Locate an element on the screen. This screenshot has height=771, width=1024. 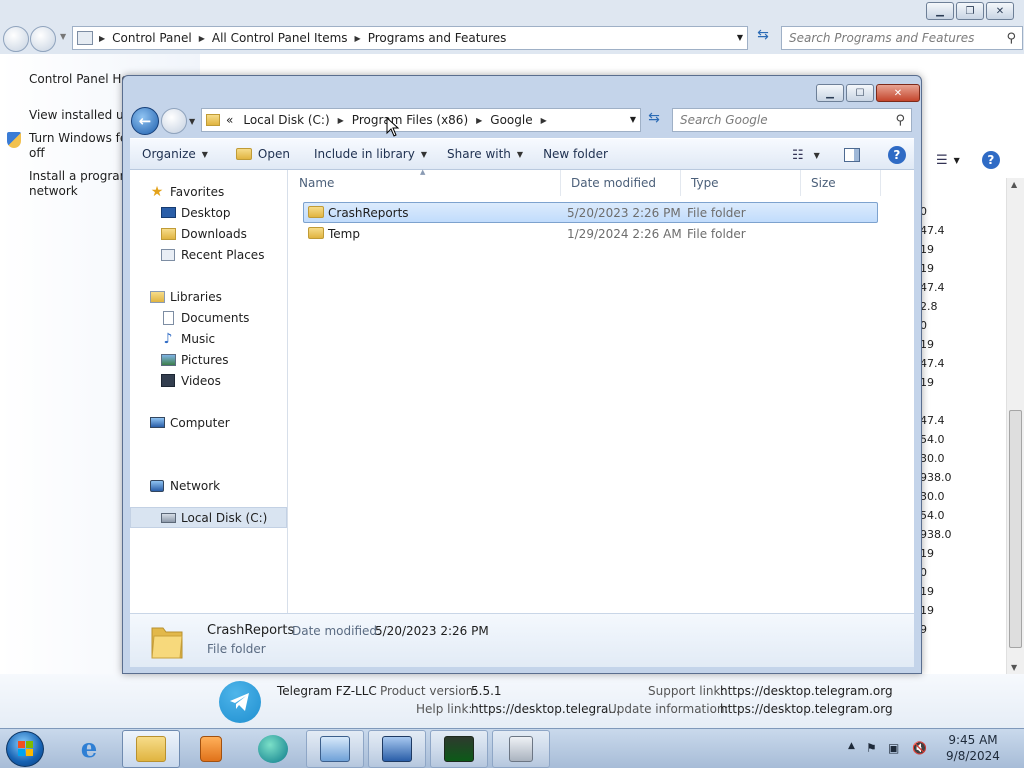
column-name-label: Name is located at coordinates (317, 183).